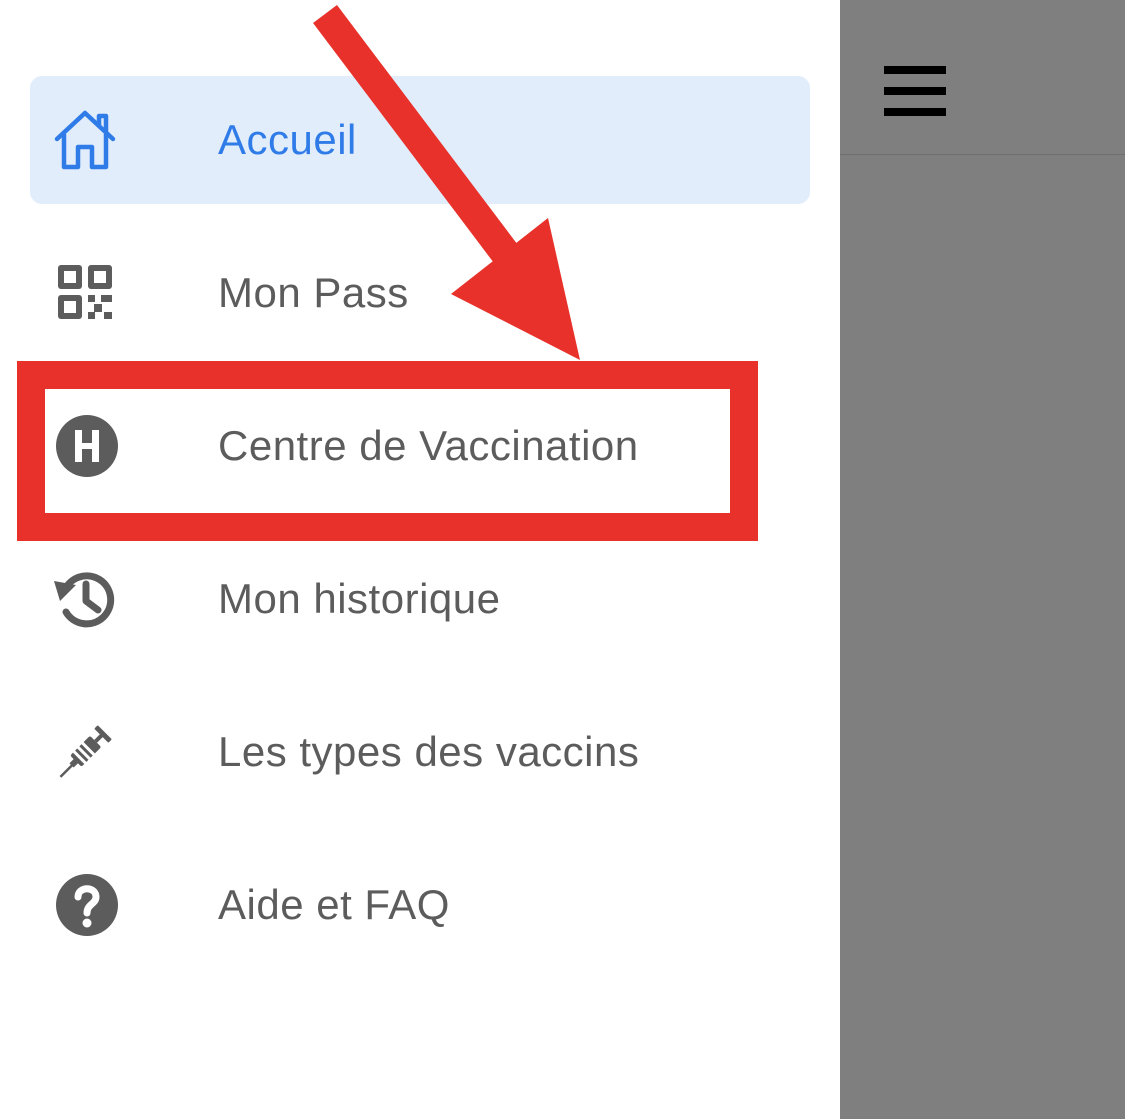 The height and width of the screenshot is (1119, 1125). I want to click on menu-item-centre-de-vaccination: Centre de Vaccination, so click(420, 446).